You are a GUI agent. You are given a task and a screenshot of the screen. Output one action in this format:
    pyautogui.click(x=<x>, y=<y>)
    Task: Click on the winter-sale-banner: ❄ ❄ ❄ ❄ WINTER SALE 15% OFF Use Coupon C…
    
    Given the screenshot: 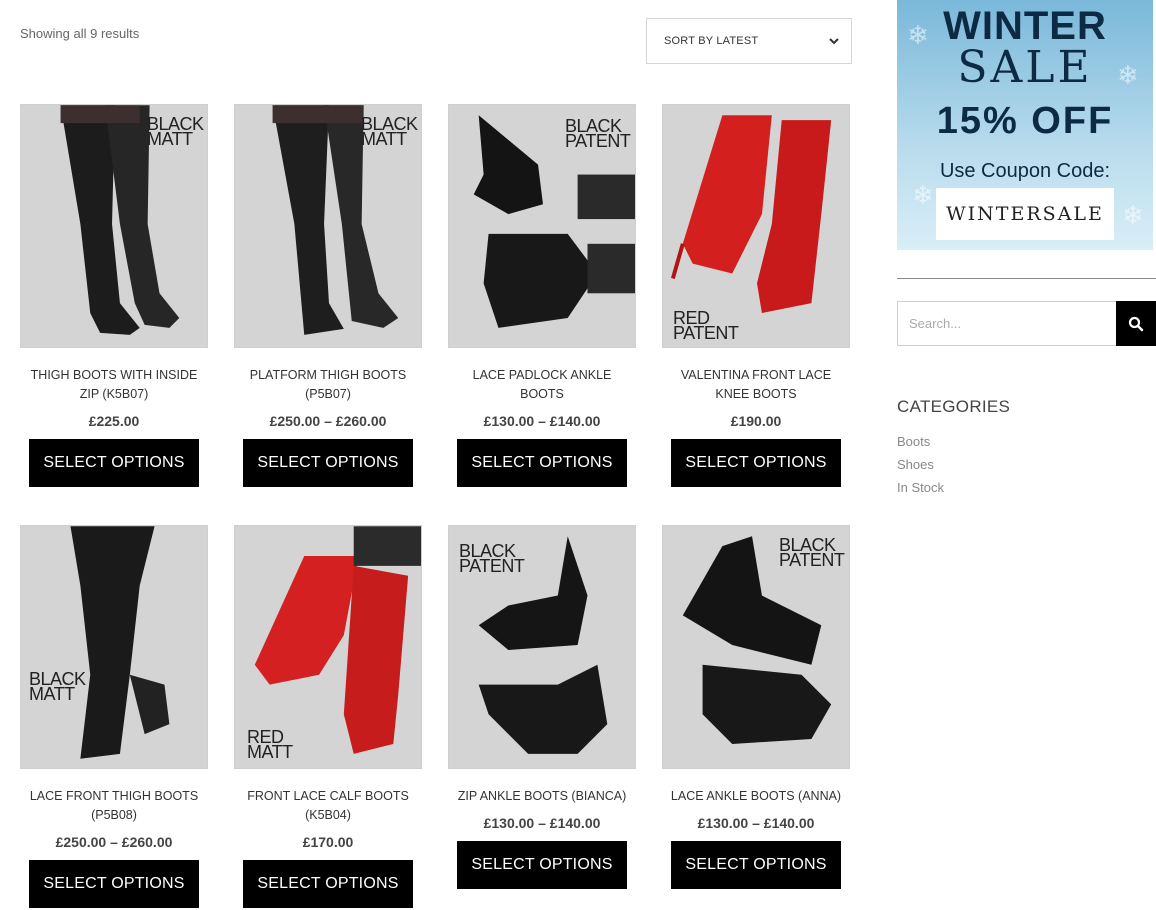 What is the action you would take?
    pyautogui.click(x=1025, y=125)
    